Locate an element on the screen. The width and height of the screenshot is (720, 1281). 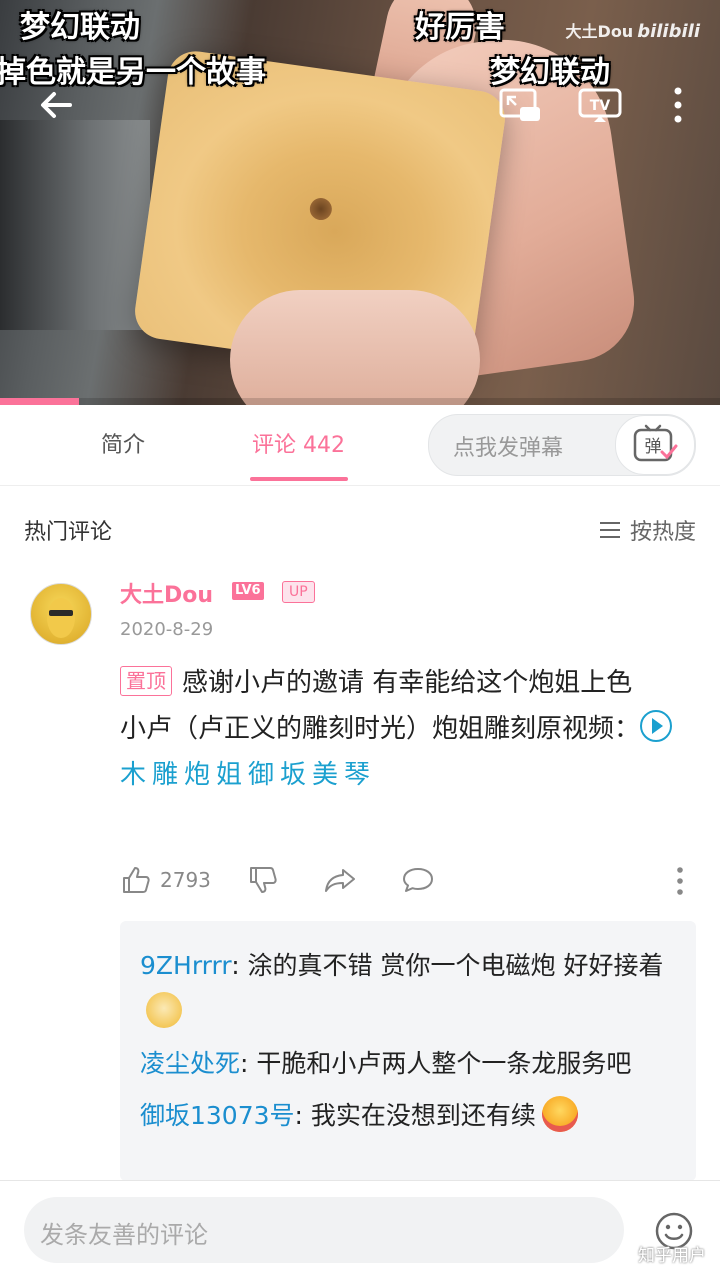
comment-date: 2020-8-29 is located at coordinates (167, 629).